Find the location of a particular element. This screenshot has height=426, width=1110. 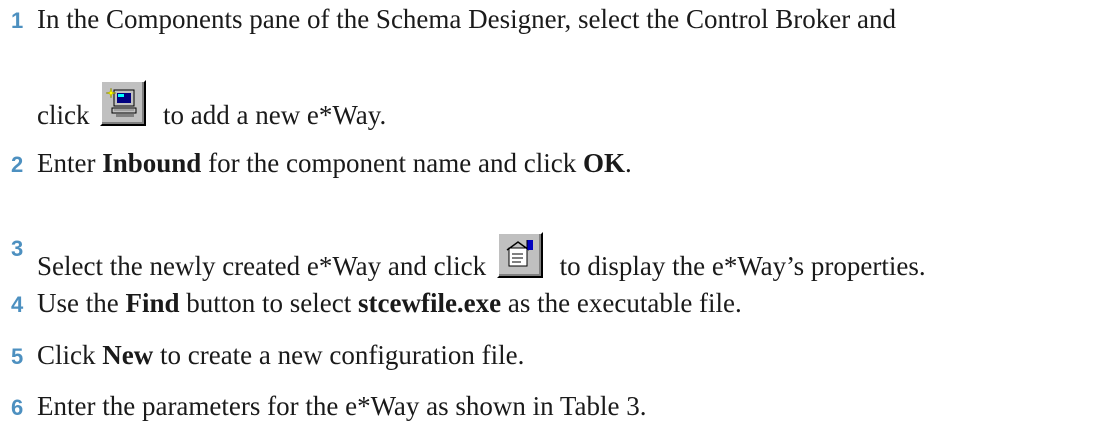

add-eway-computer-icon is located at coordinates (123, 103).